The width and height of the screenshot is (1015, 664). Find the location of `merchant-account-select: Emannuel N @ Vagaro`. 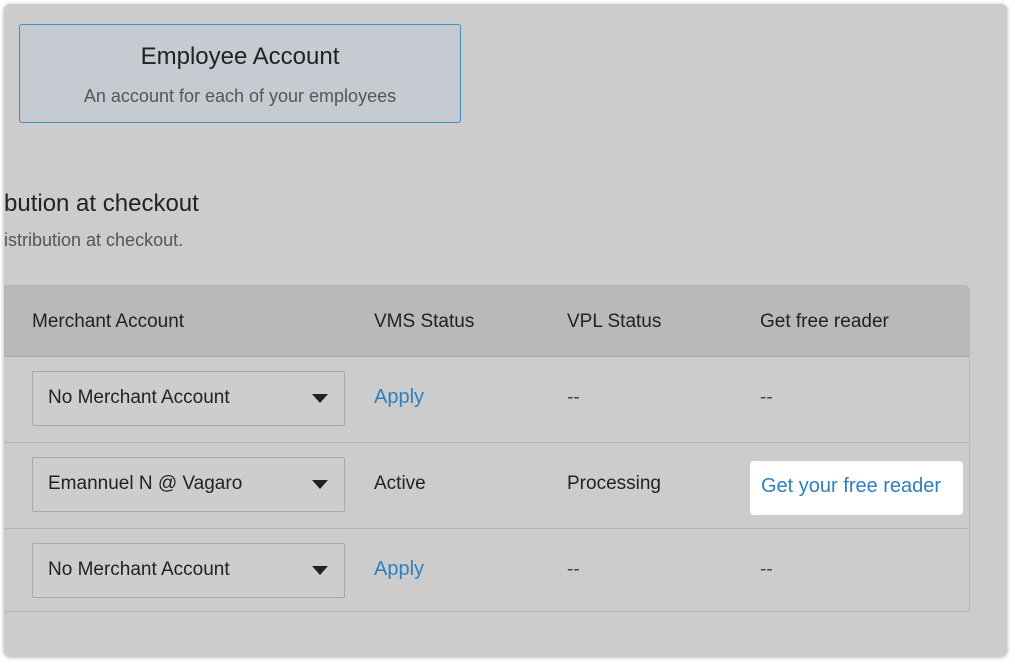

merchant-account-select: Emannuel N @ Vagaro is located at coordinates (188, 484).